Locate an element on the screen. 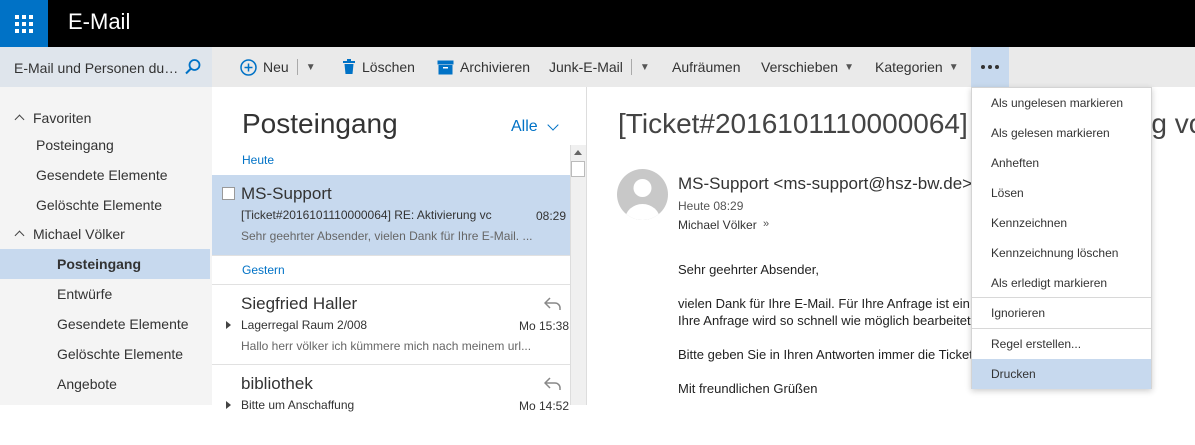 This screenshot has width=1195, height=445. menu-item-ignore: Ignorieren is located at coordinates (1061, 313).